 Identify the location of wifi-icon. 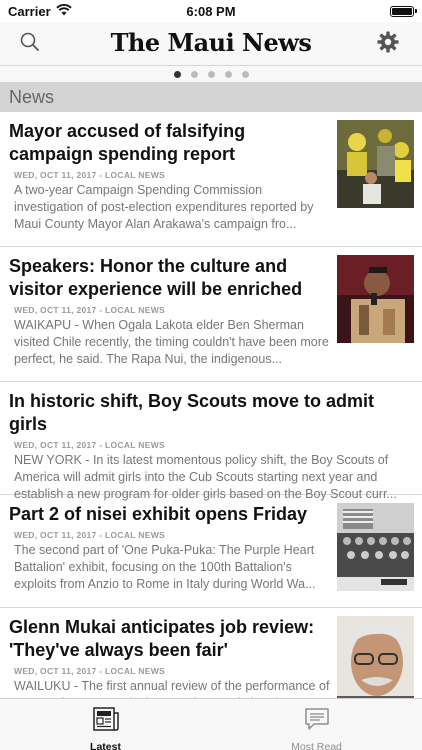
(64, 11).